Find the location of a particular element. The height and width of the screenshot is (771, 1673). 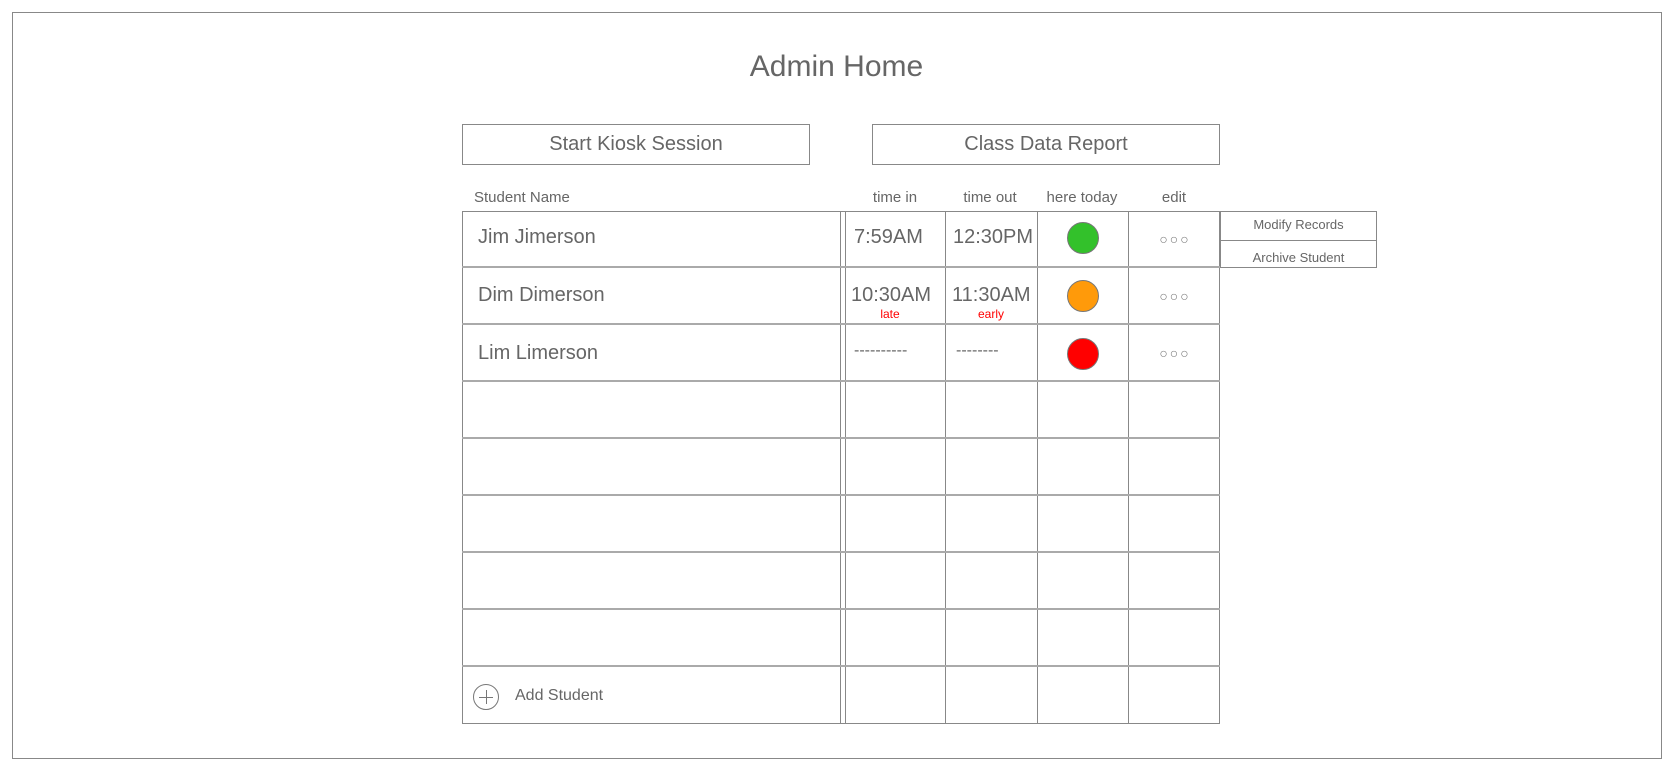

edit-menu: Modify Records Archive Student is located at coordinates (1298, 239).